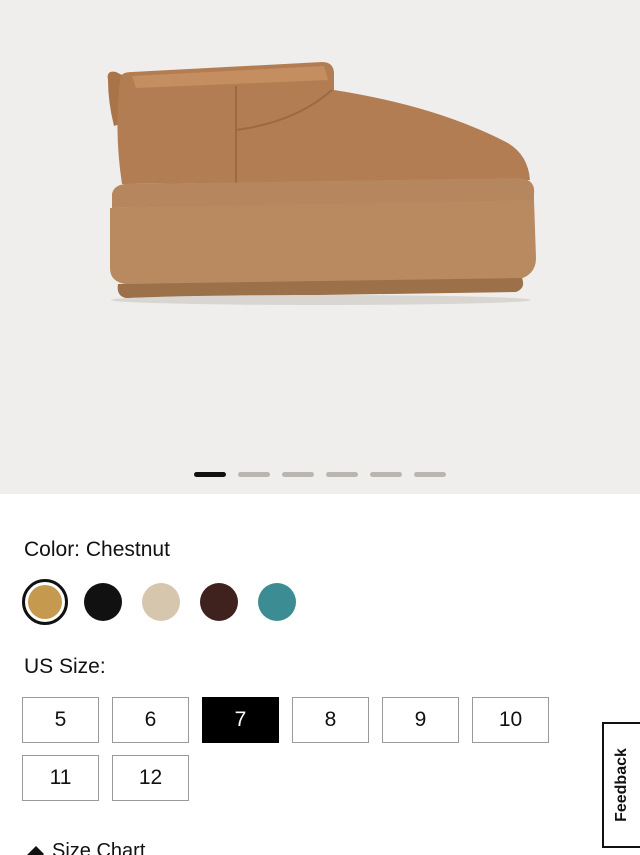 This screenshot has width=640, height=855. I want to click on size-button-10: 10, so click(510, 720).